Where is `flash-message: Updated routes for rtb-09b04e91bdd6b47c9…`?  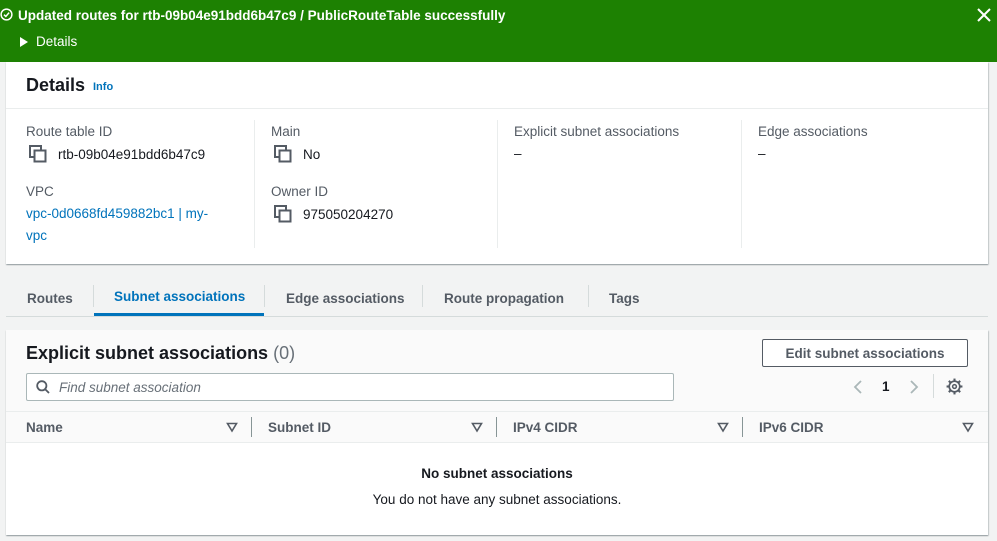
flash-message: Updated routes for rtb-09b04e91bdd6b47c9… is located at coordinates (262, 15).